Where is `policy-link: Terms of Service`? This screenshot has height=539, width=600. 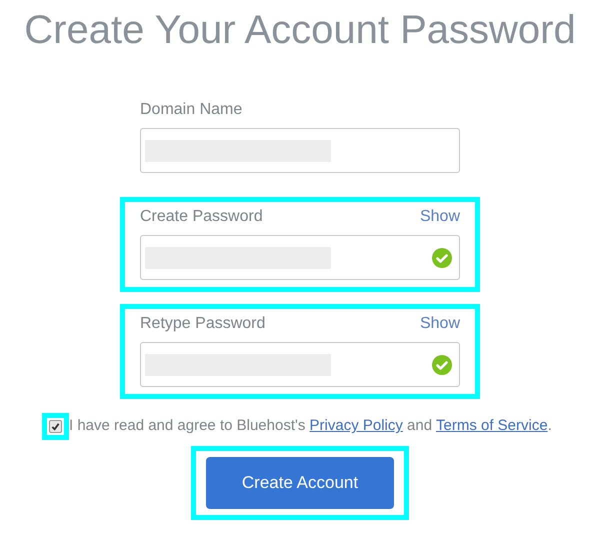 policy-link: Terms of Service is located at coordinates (492, 425).